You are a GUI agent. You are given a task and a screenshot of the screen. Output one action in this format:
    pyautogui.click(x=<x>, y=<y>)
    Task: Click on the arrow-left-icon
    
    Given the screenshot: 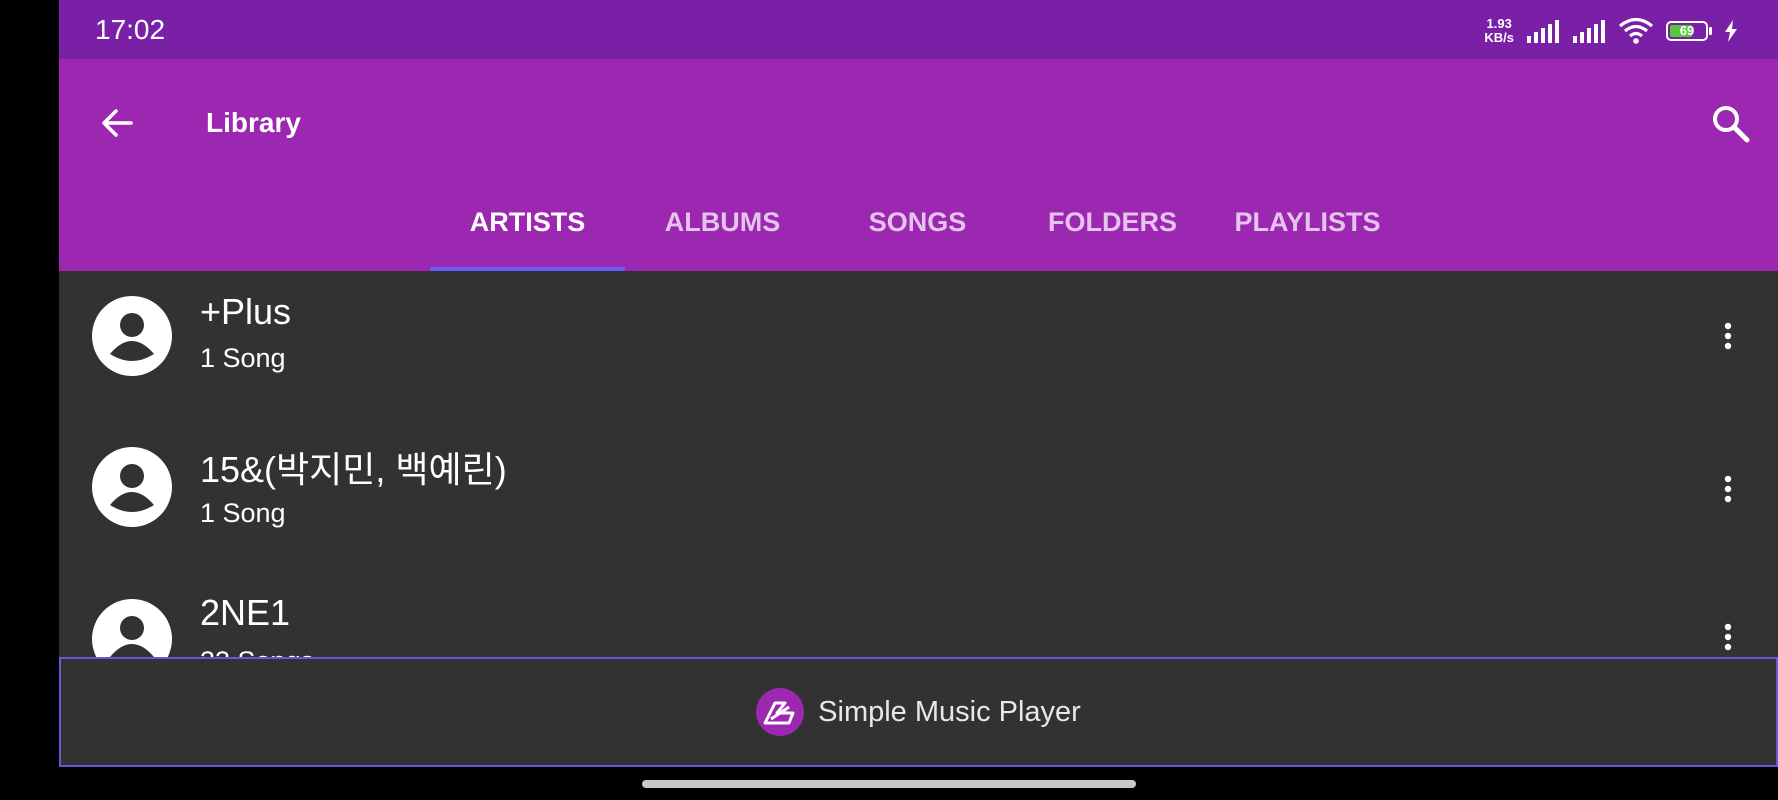 What is the action you would take?
    pyautogui.click(x=117, y=123)
    